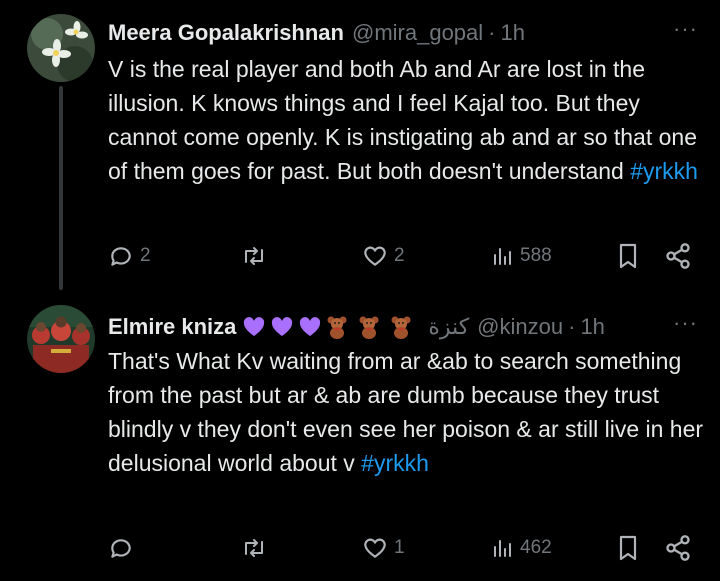 The height and width of the screenshot is (581, 720). I want to click on tweet-header: Elmire kniza كنزة @kinzou · 1h ···, so click(404, 326).